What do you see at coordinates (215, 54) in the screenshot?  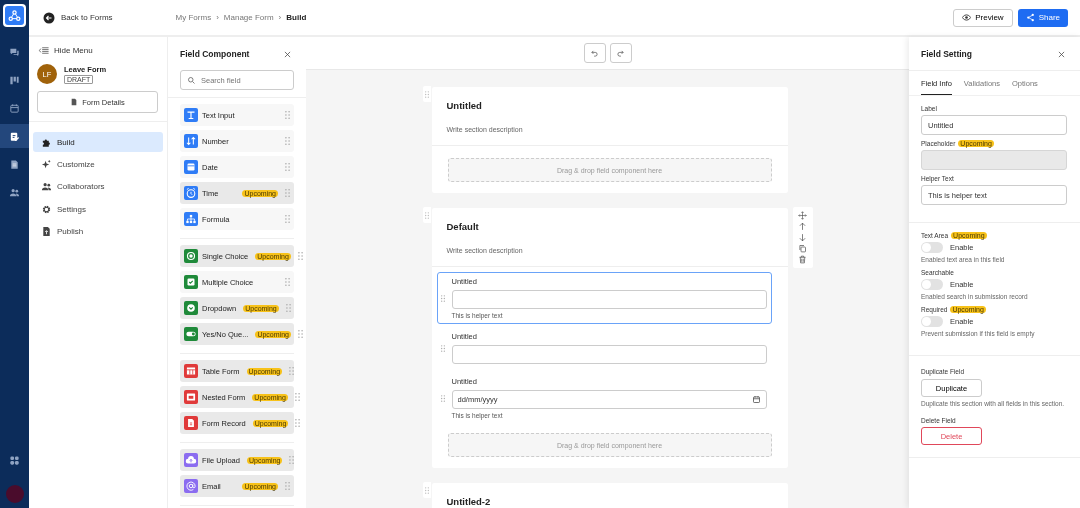 I see `panel-title: Field Component` at bounding box center [215, 54].